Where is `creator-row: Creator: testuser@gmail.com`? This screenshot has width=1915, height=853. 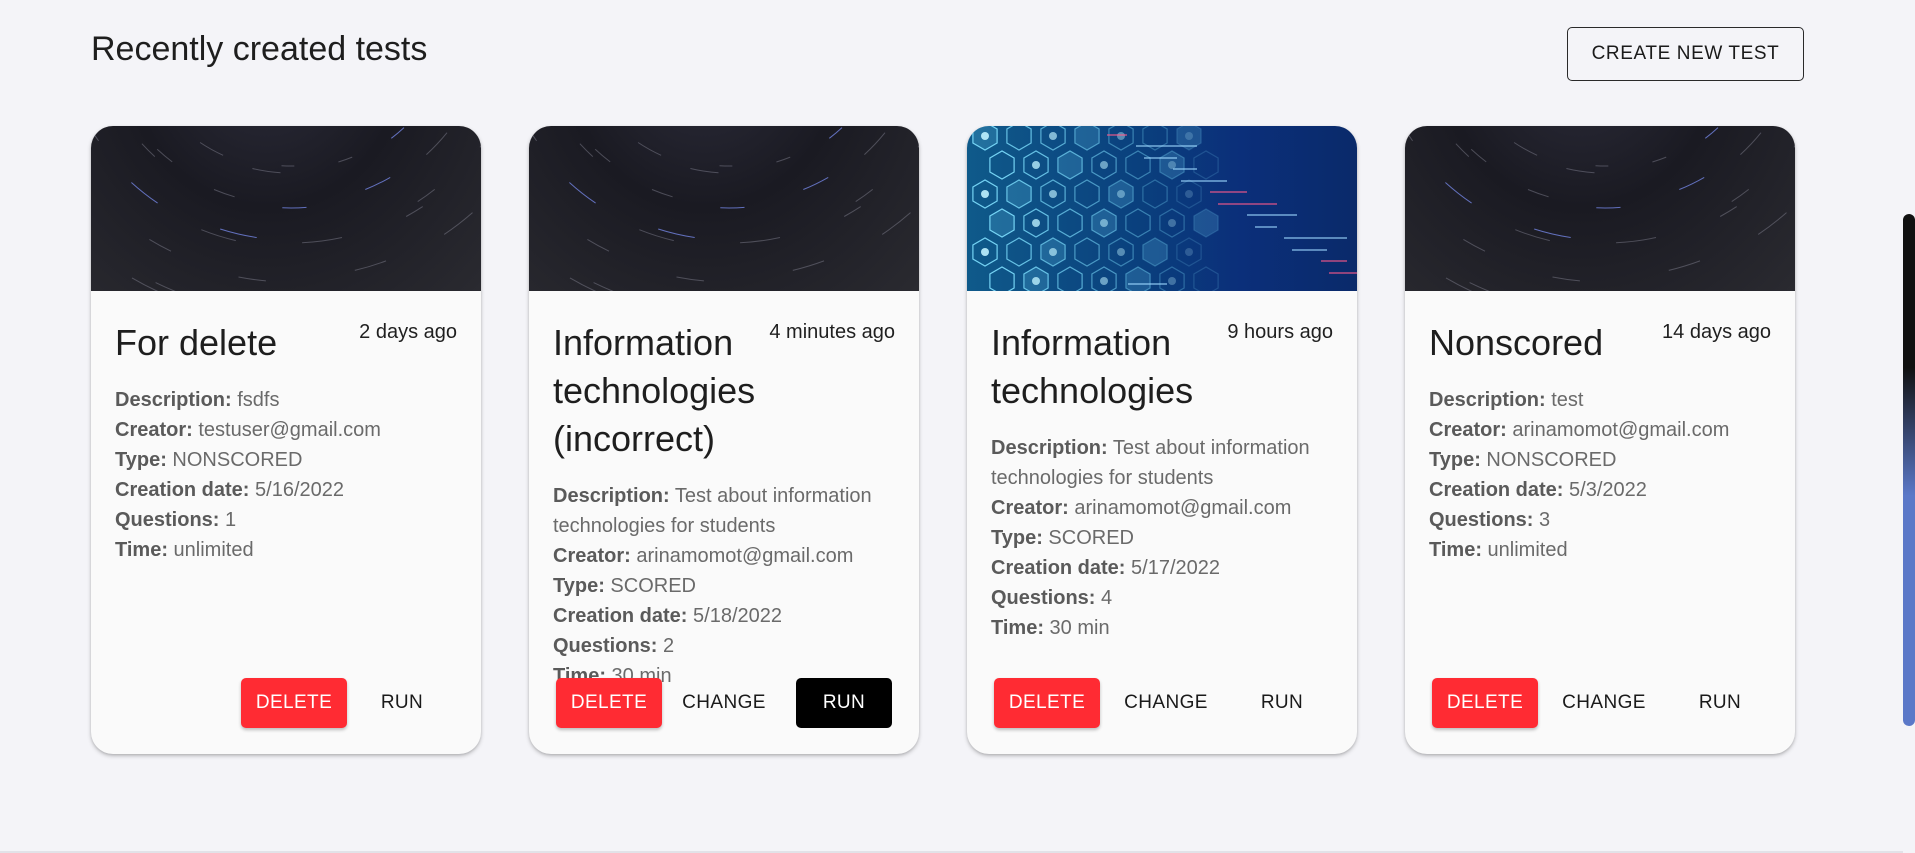 creator-row: Creator: testuser@gmail.com is located at coordinates (248, 430).